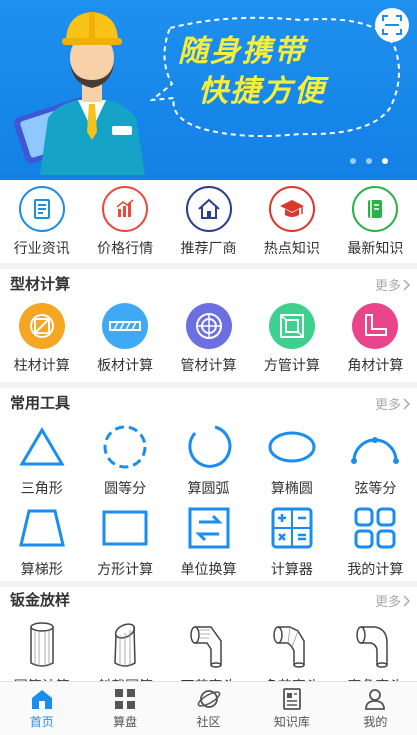 The width and height of the screenshot is (417, 735). I want to click on cylinder-icon, so click(42, 645).